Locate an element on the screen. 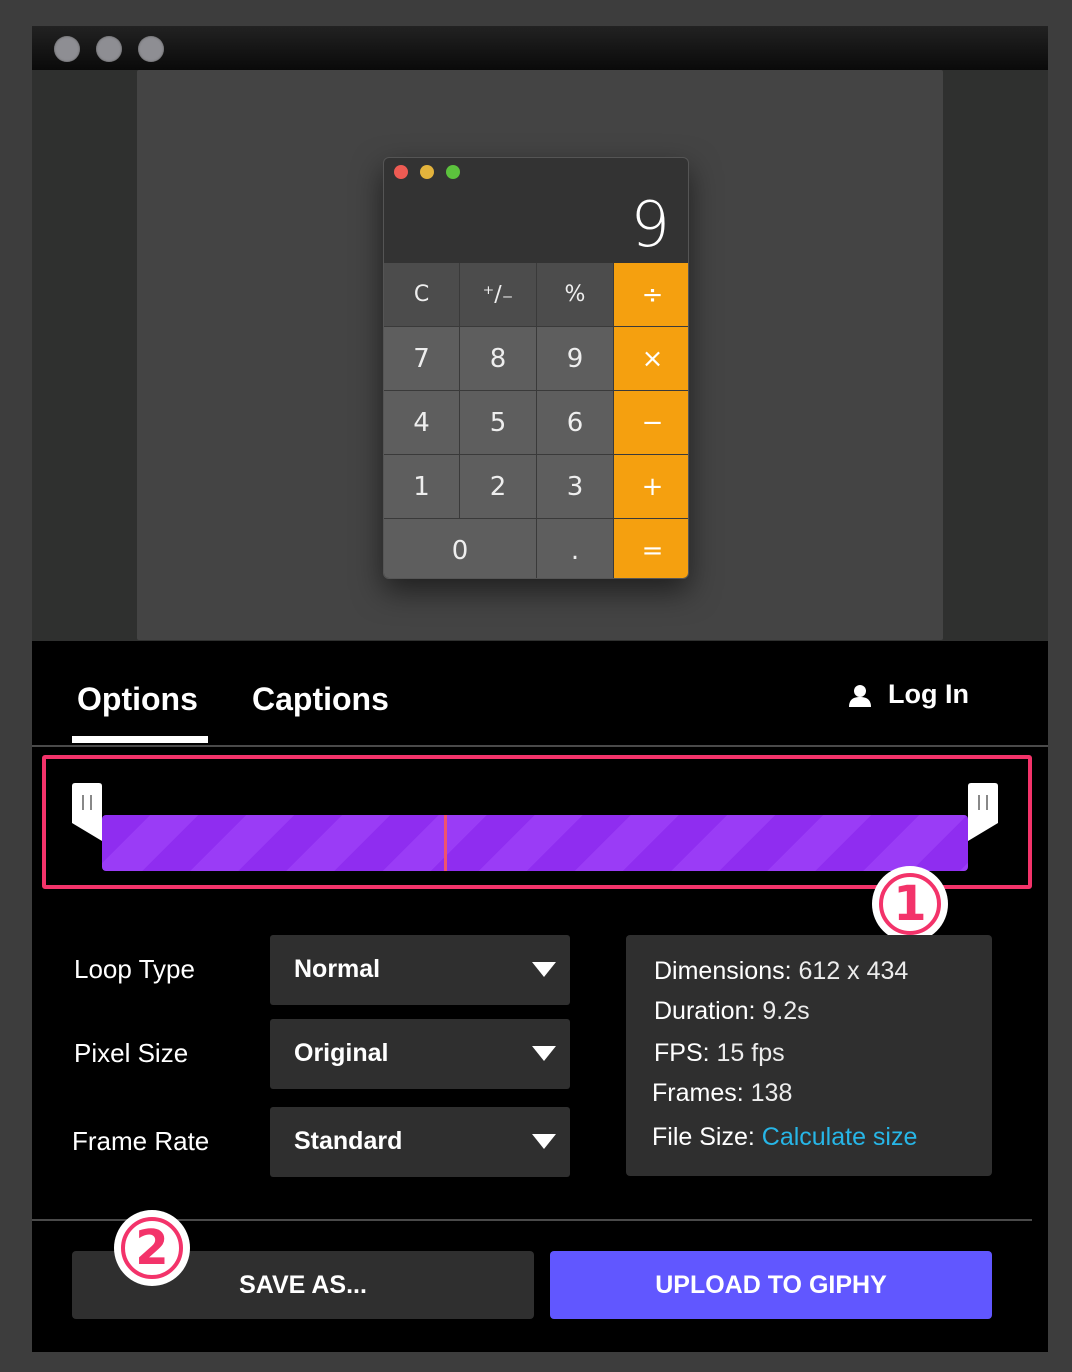  pixel-size-label: Pixel Size is located at coordinates (131, 1053).